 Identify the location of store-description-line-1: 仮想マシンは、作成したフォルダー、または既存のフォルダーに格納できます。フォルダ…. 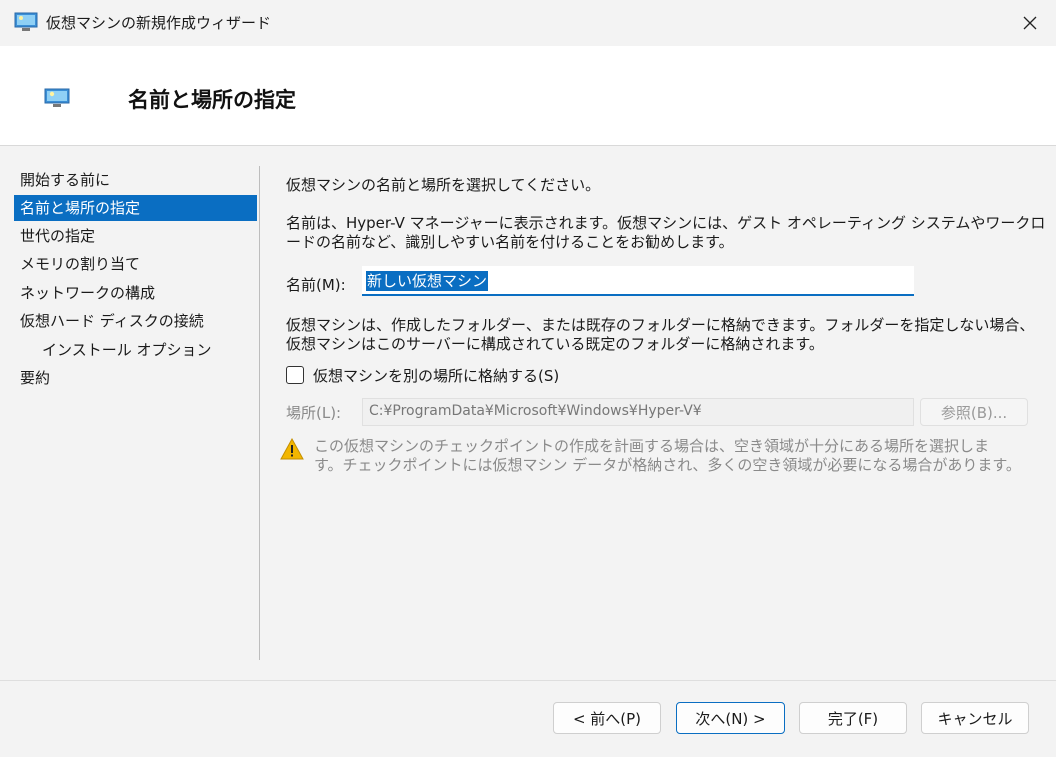
(660, 325).